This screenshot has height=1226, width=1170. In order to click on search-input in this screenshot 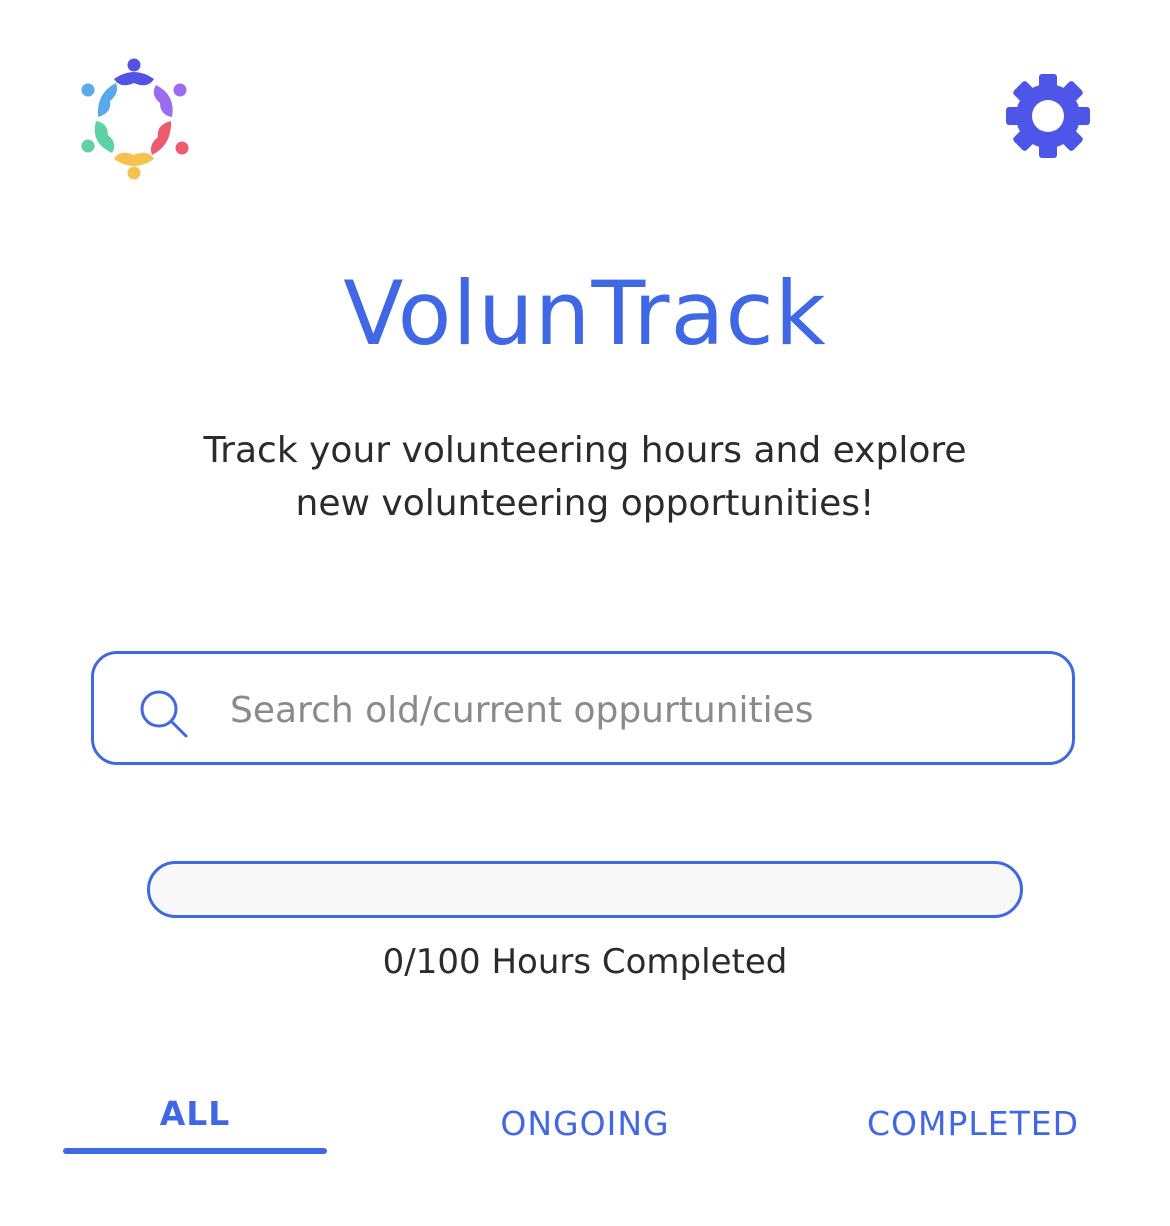, I will do `click(630, 710)`.